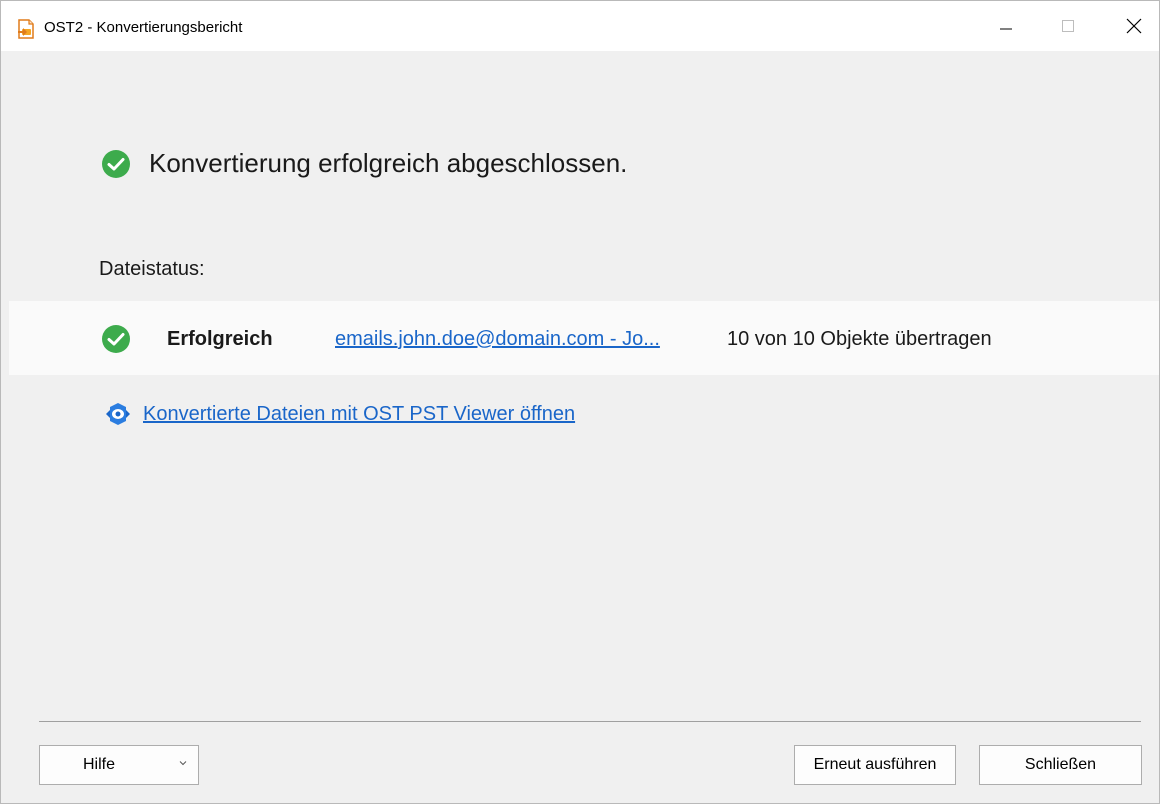 The width and height of the screenshot is (1160, 804). I want to click on result-headline: Konvertierung erfolgreich abgeschlossen., so click(364, 163).